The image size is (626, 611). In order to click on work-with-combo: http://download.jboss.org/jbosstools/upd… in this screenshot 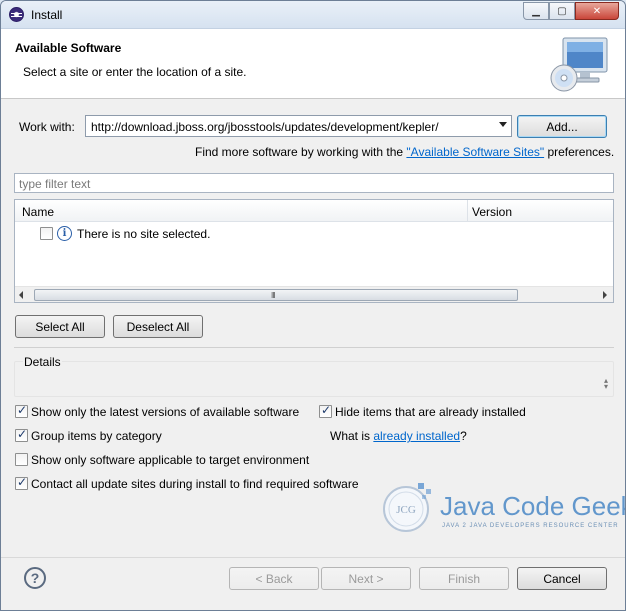, I will do `click(298, 126)`.